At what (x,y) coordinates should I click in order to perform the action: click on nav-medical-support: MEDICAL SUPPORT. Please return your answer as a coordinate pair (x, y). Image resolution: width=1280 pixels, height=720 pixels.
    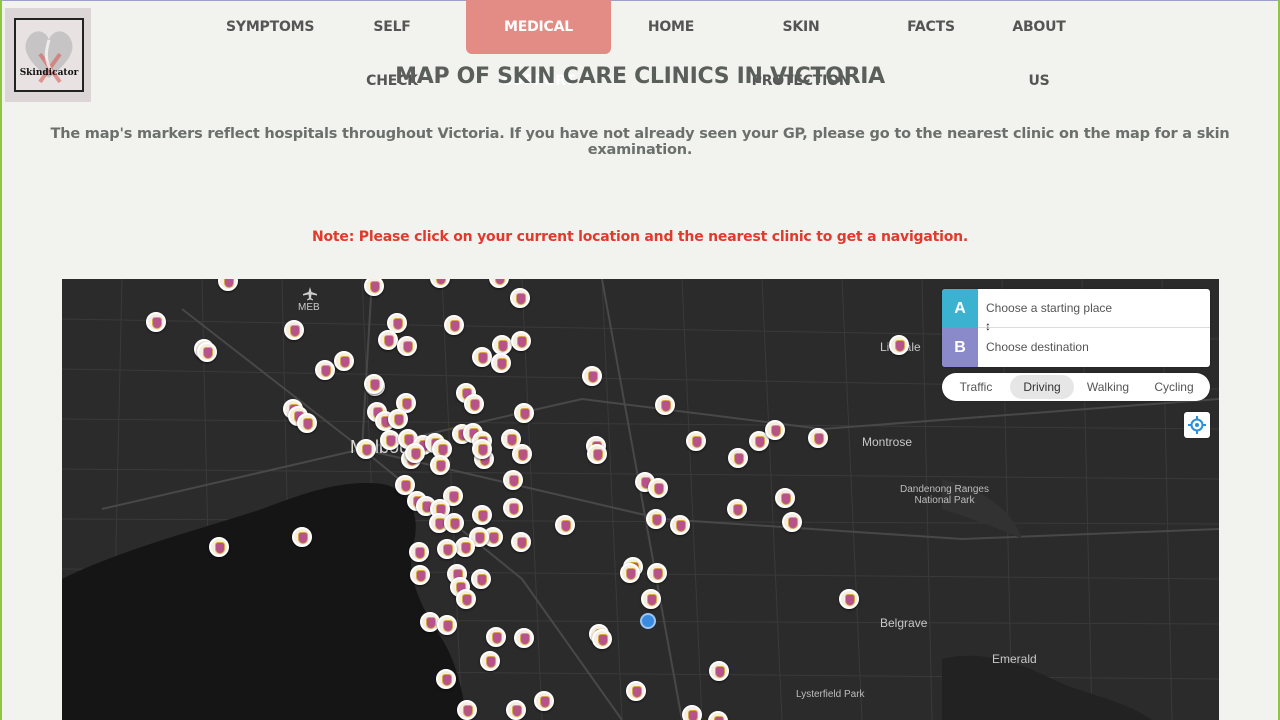
    Looking at the image, I should click on (538, 44).